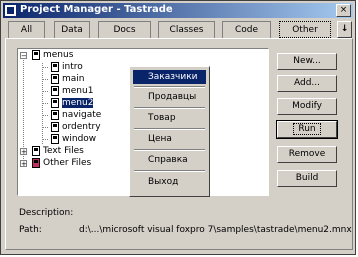  Describe the element at coordinates (178, 10) in the screenshot. I see `title-bar: Project Manager - Tastrade ×` at that location.